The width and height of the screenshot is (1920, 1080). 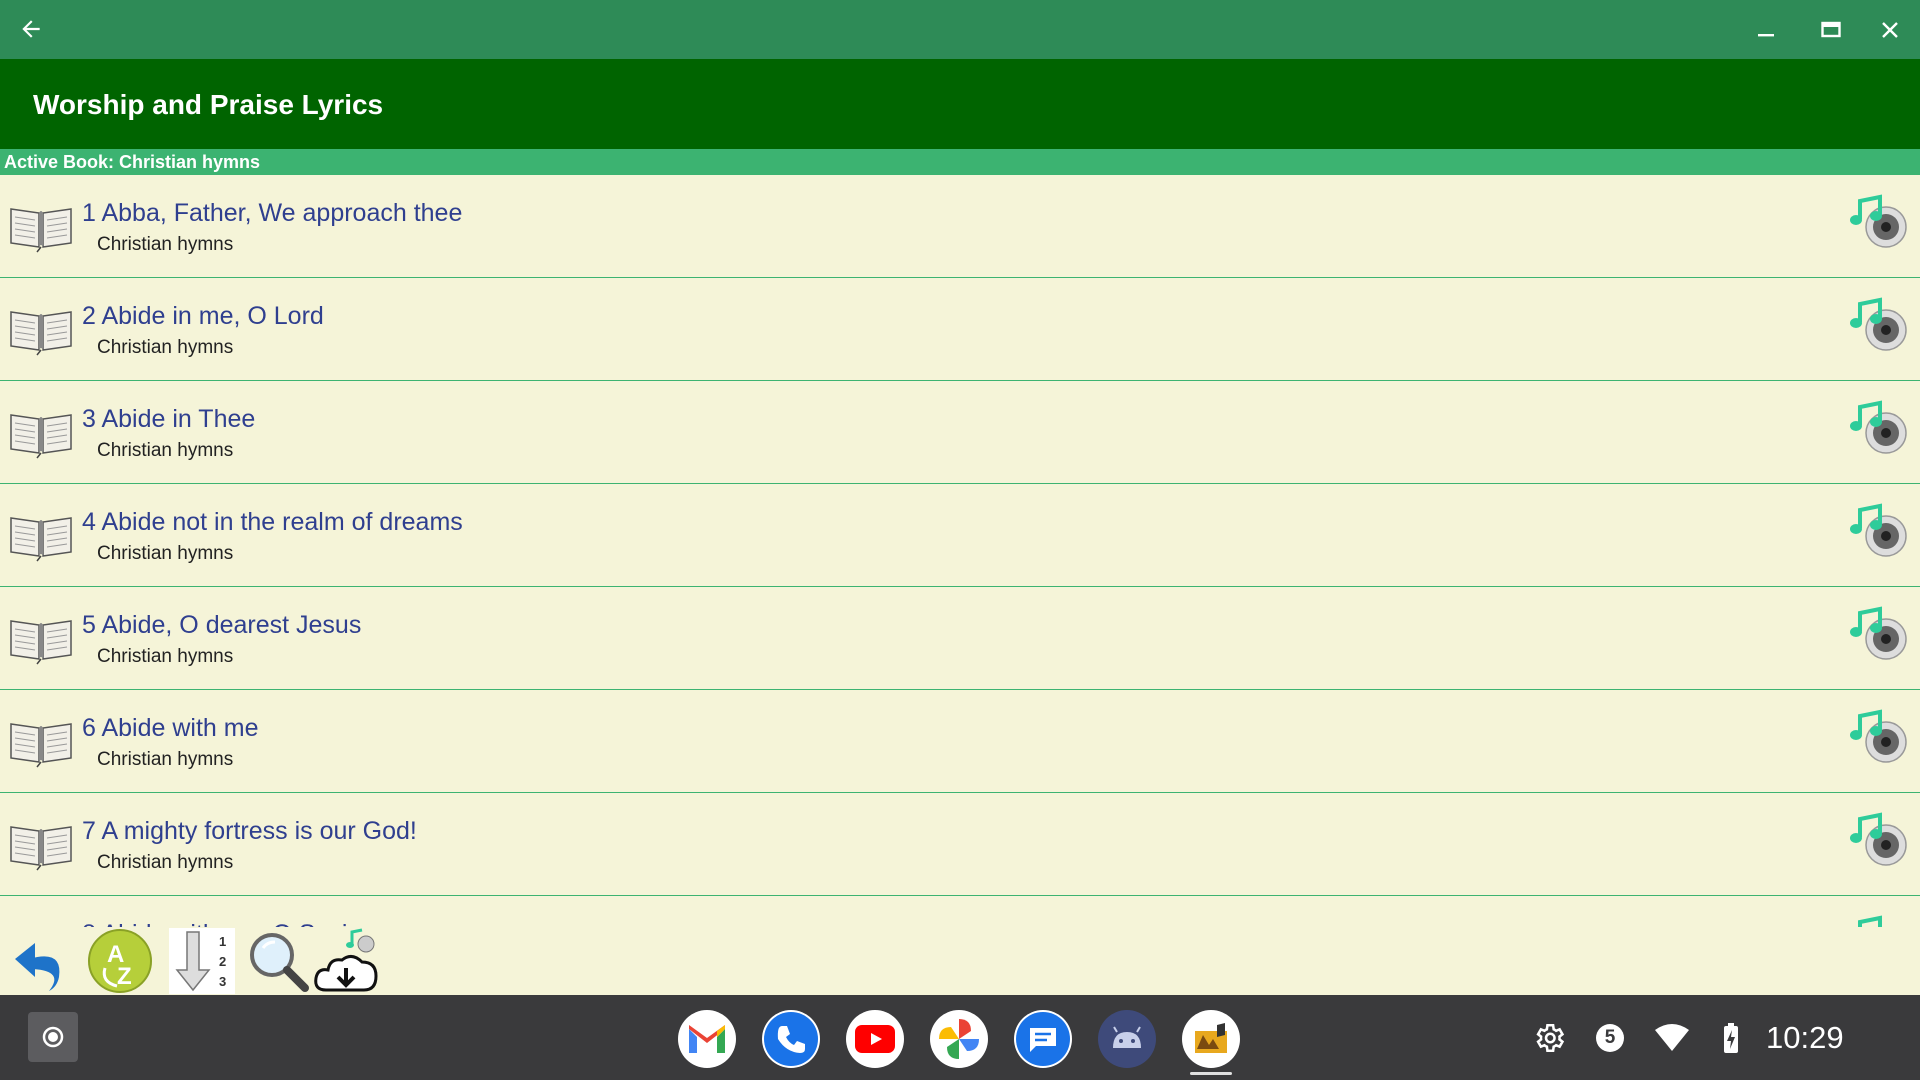 I want to click on youtube-app, so click(x=875, y=1039).